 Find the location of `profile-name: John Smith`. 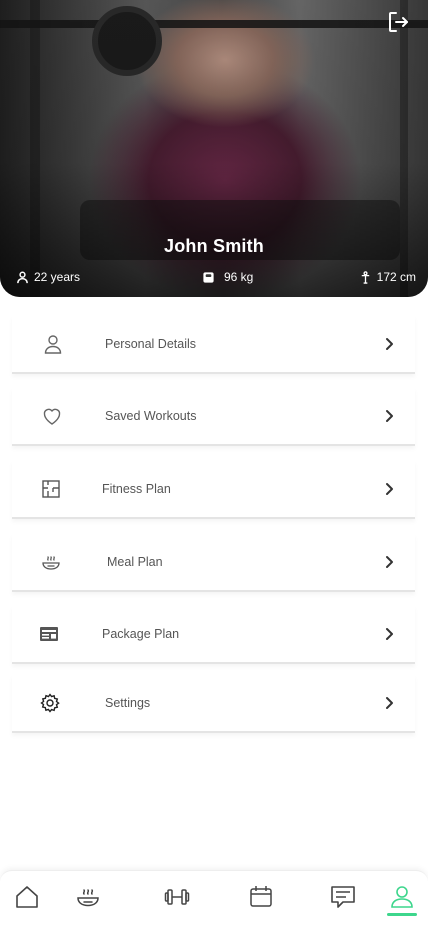

profile-name: John Smith is located at coordinates (214, 246).